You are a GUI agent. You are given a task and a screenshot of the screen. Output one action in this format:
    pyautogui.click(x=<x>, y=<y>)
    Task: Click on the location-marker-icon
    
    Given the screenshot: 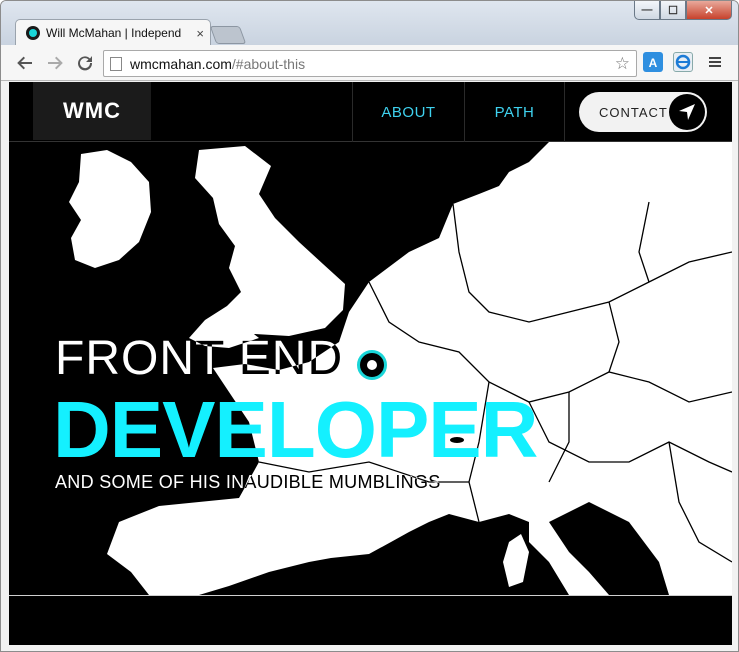 What is the action you would take?
    pyautogui.click(x=372, y=365)
    